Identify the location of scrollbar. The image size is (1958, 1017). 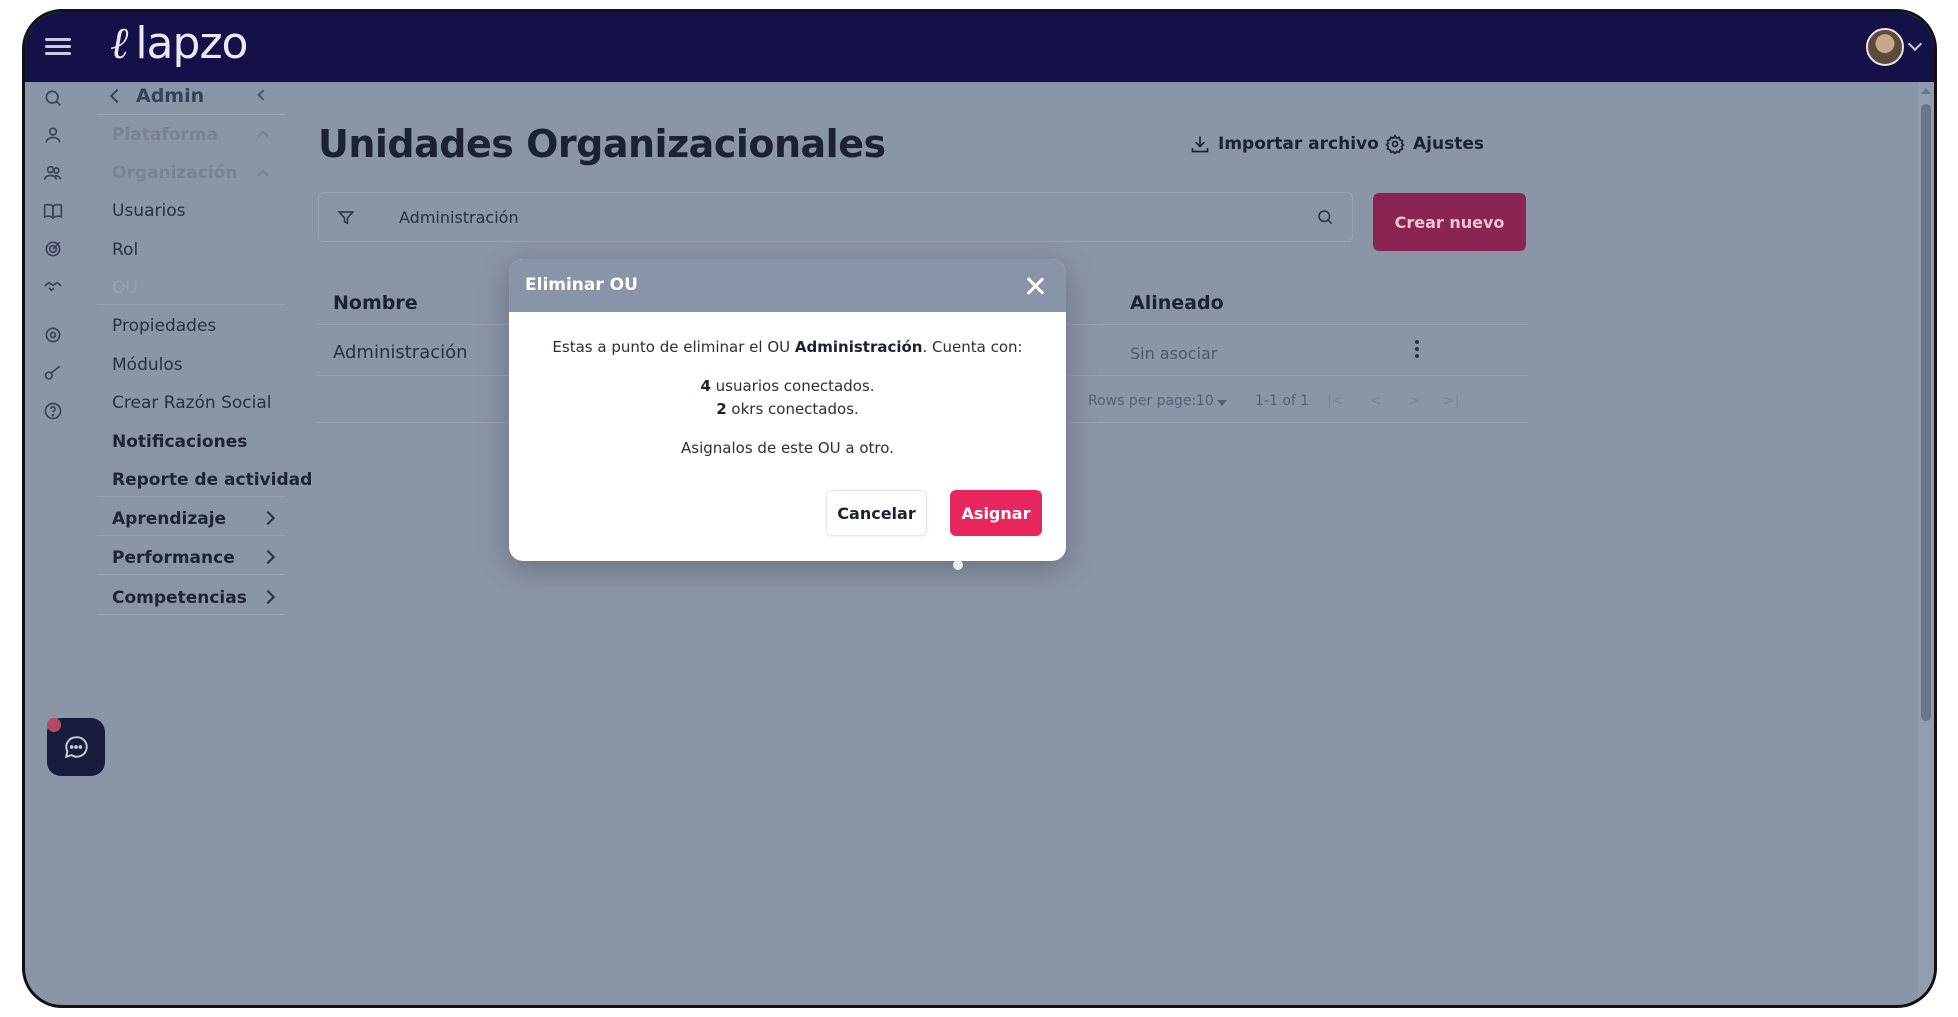
(1926, 543).